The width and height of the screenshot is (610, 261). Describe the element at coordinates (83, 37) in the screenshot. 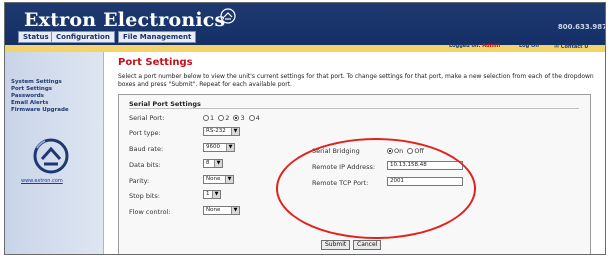

I see `tab-configuration: Configuration` at that location.